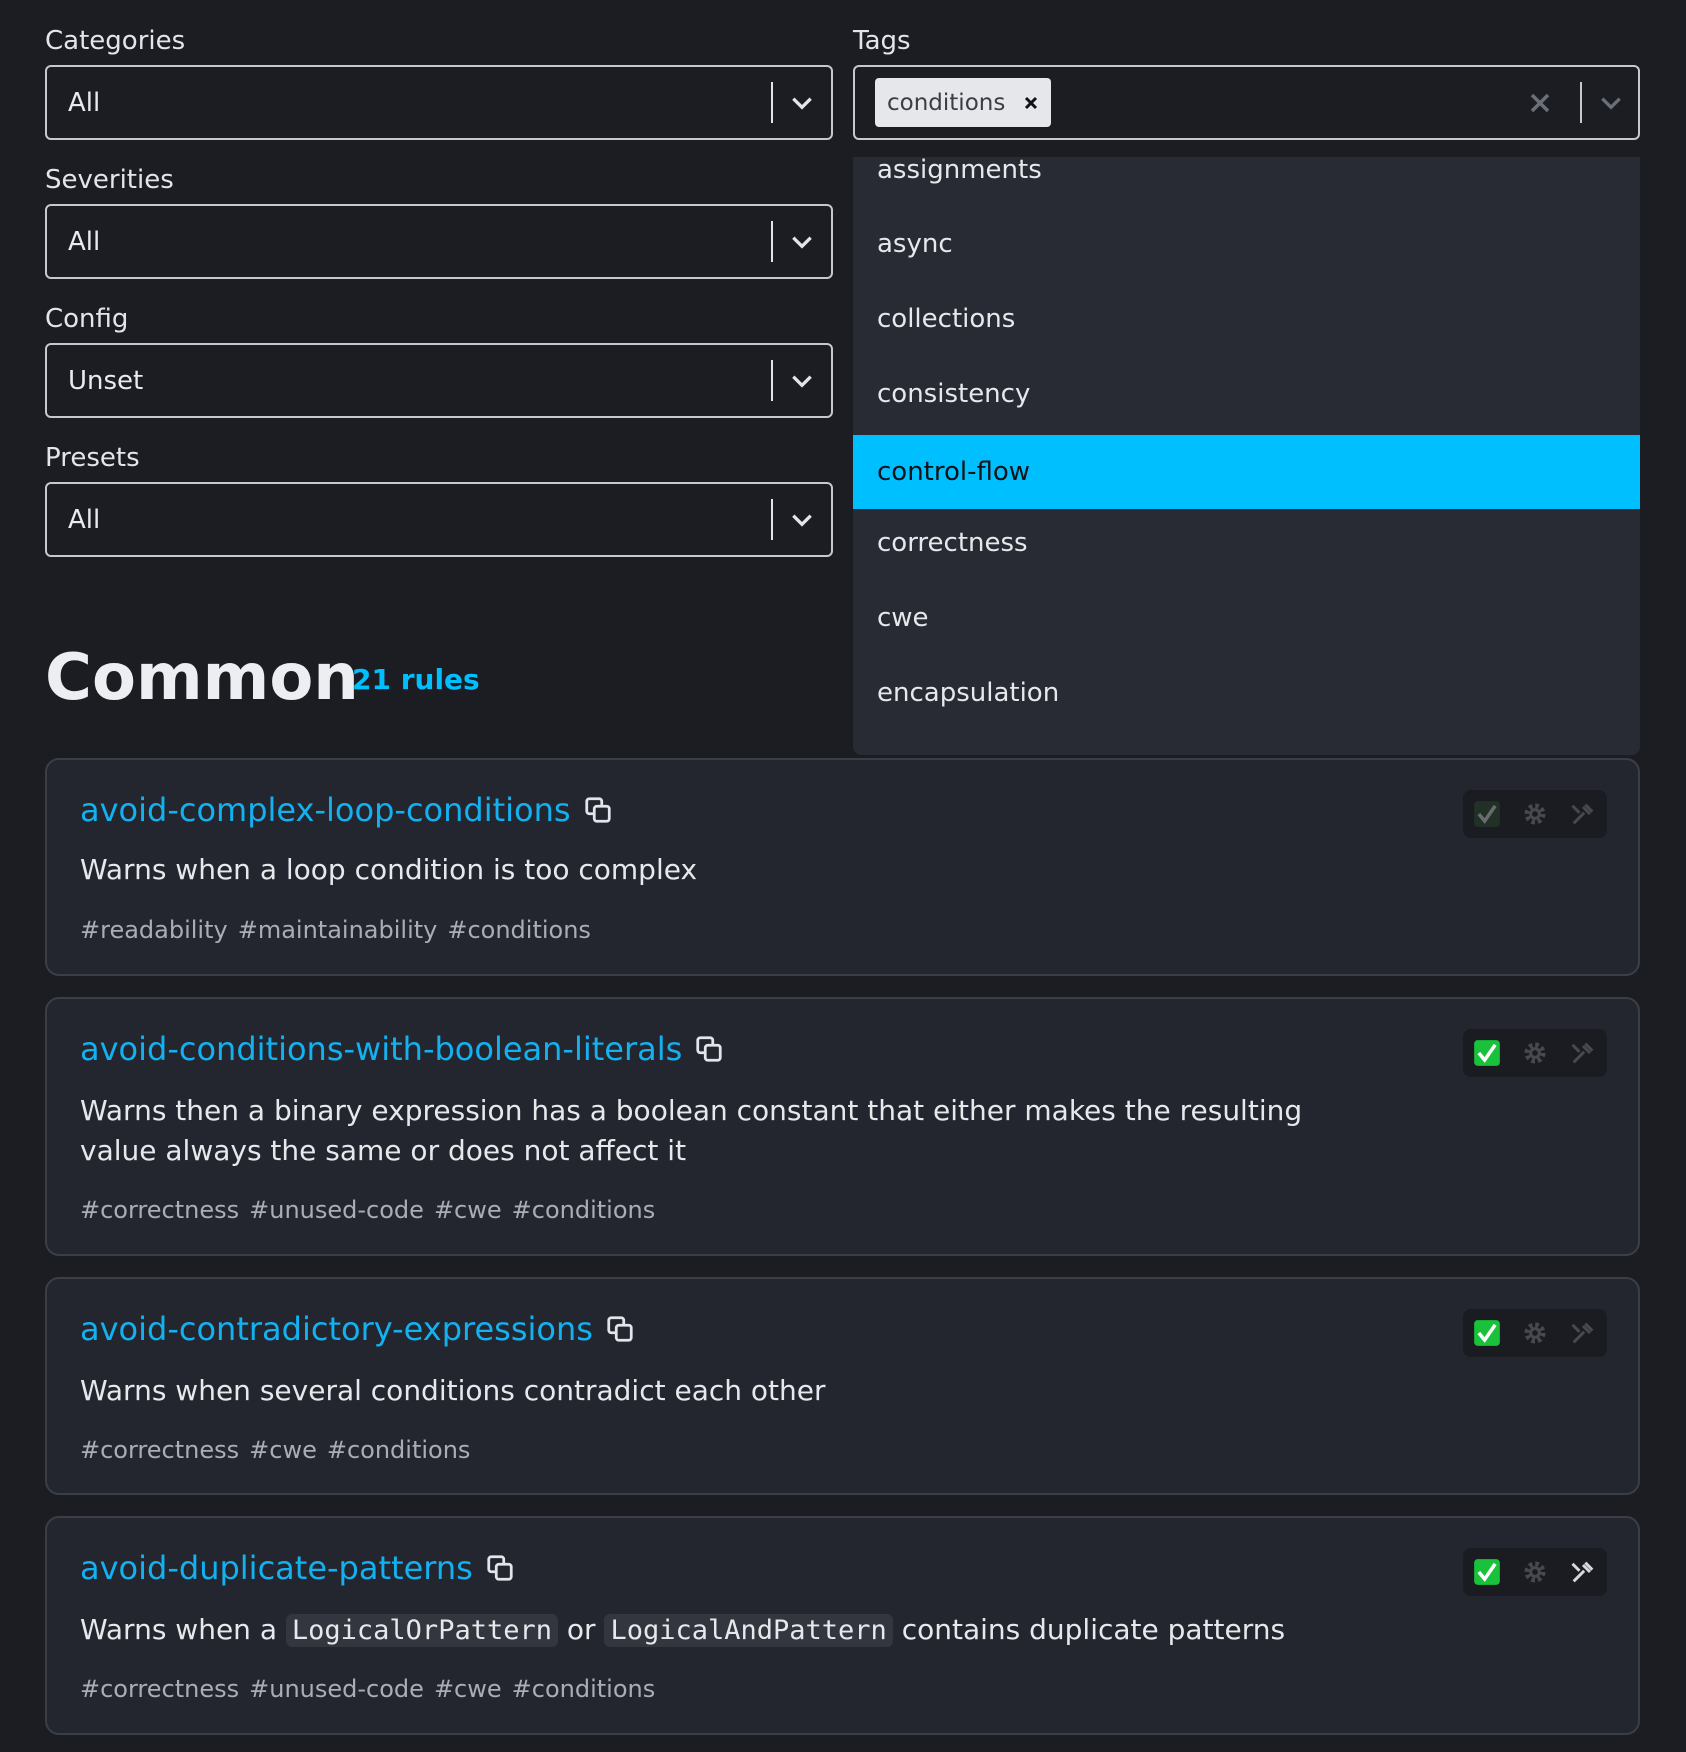 This screenshot has width=1686, height=1752. Describe the element at coordinates (109, 180) in the screenshot. I see `severities-label: Severities` at that location.